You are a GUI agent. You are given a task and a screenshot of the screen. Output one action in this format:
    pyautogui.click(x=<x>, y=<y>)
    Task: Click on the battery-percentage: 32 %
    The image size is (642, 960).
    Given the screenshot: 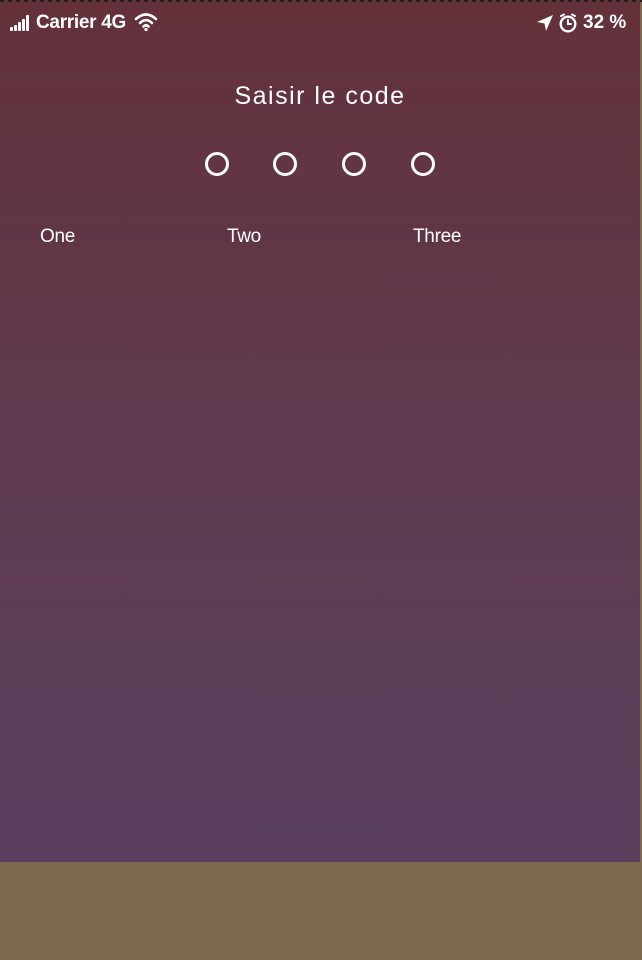 What is the action you would take?
    pyautogui.click(x=605, y=22)
    